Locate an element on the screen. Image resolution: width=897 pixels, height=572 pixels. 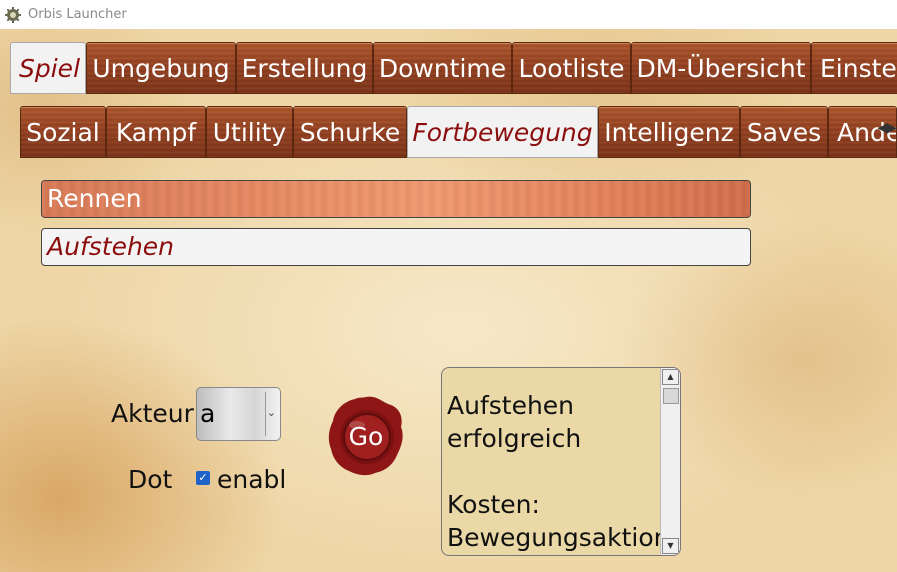
main-tab: Lootliste is located at coordinates (571, 68).